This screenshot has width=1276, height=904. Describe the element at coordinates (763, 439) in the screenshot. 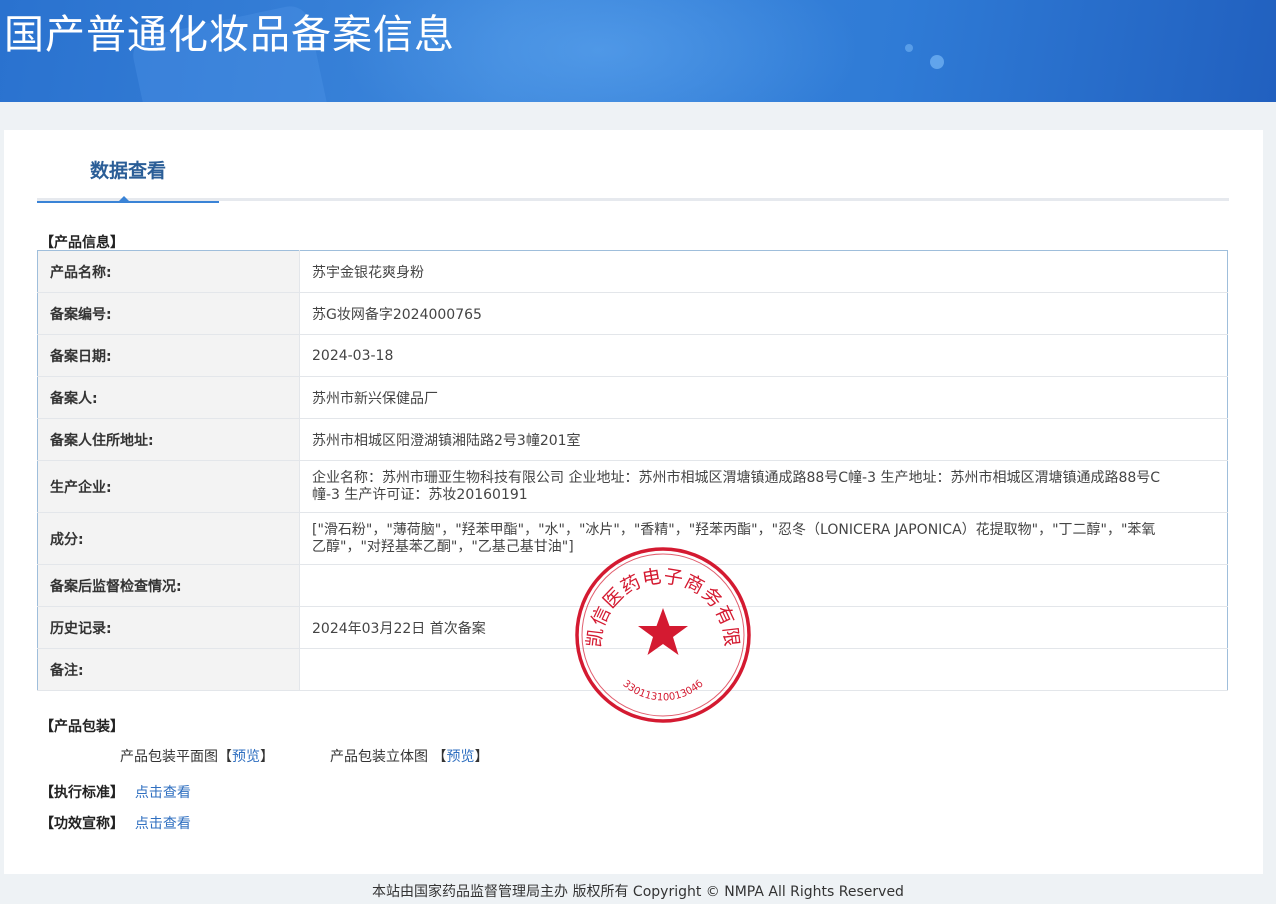

I see `row-value: 苏州市相城区阳澄湖镇湘陆路2号3幢201室` at that location.